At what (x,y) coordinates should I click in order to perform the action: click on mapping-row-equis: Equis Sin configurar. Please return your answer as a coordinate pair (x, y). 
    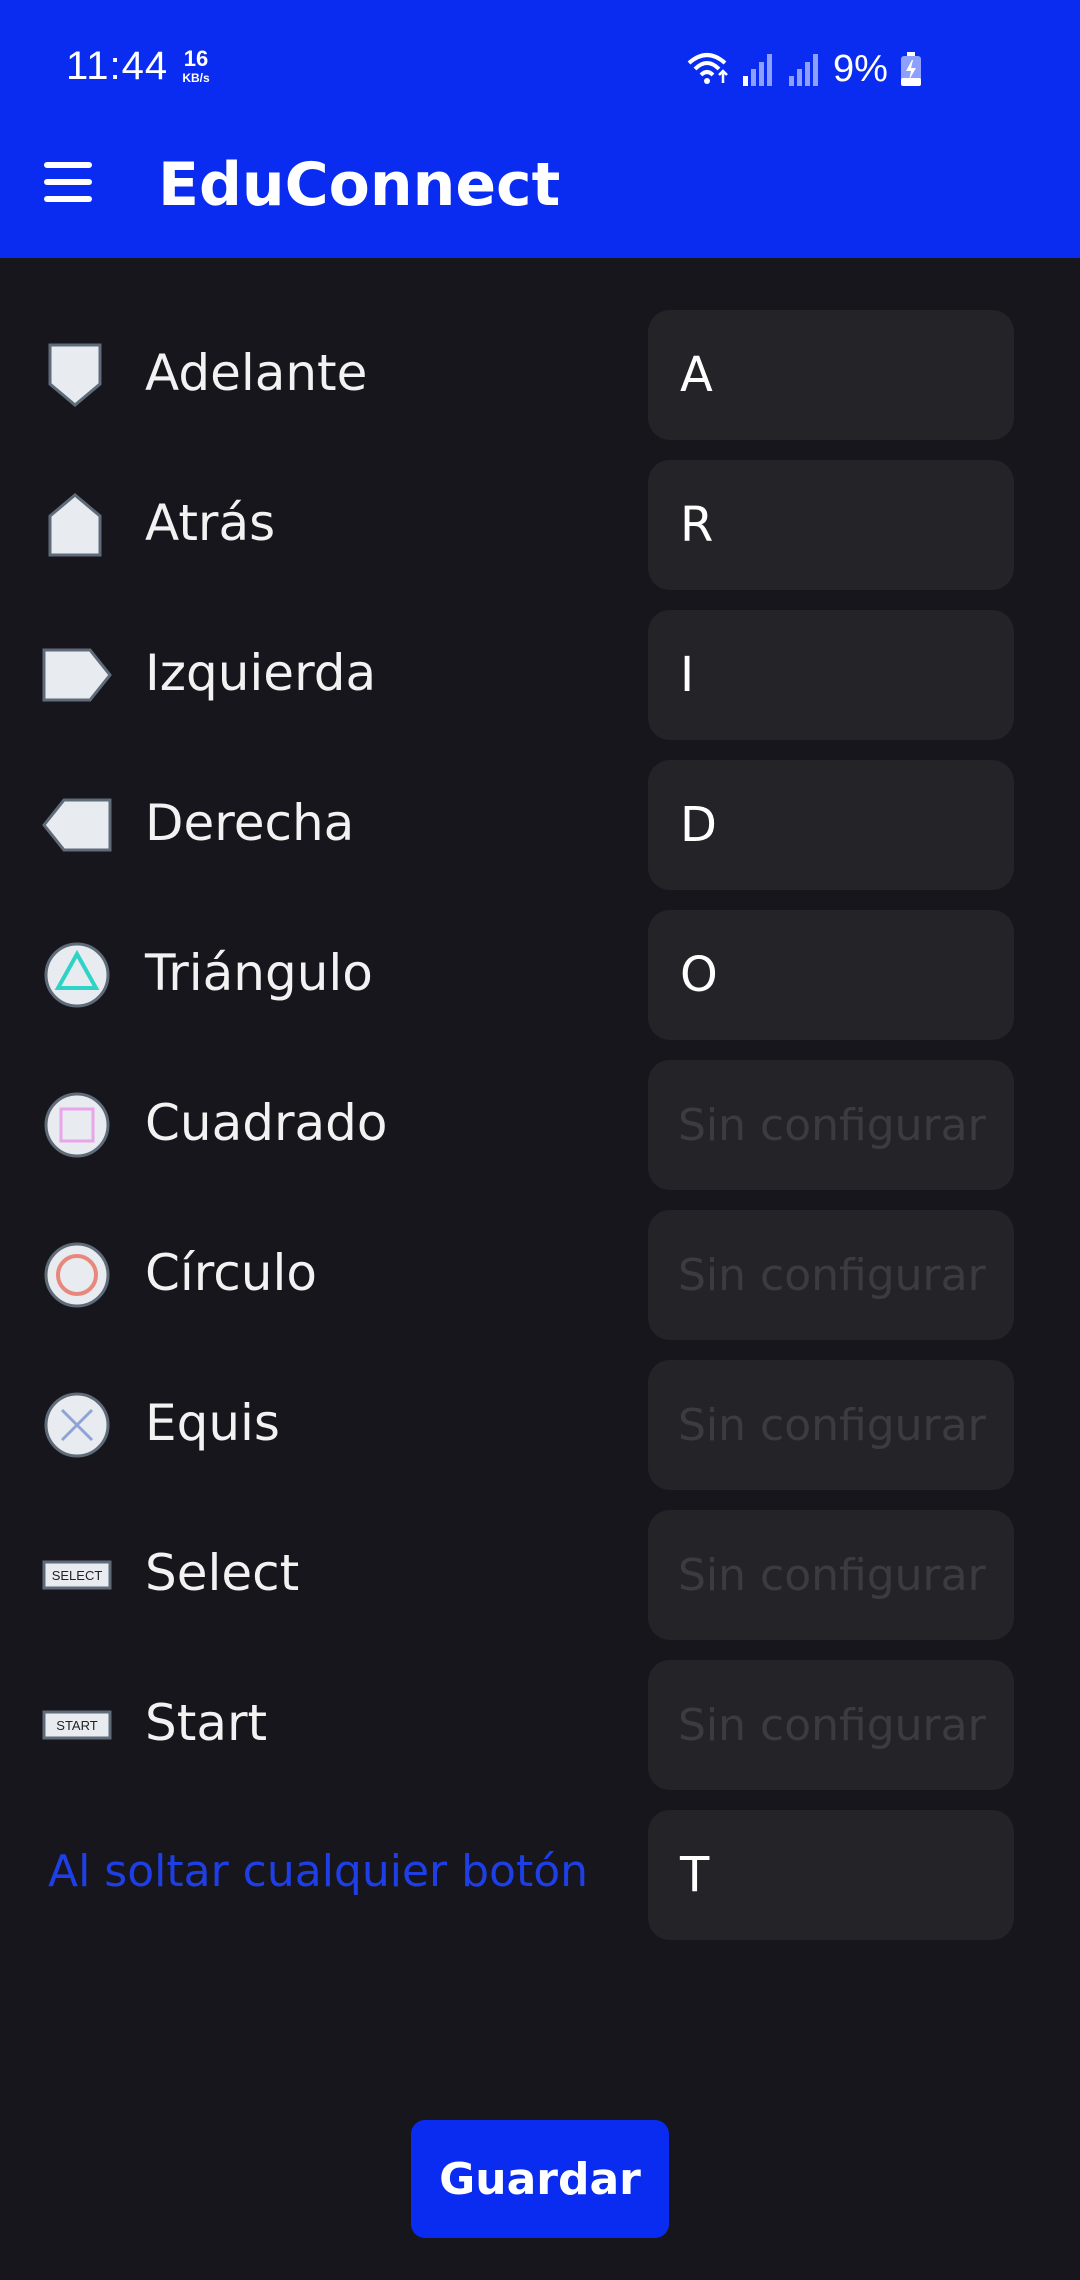
    Looking at the image, I should click on (540, 1425).